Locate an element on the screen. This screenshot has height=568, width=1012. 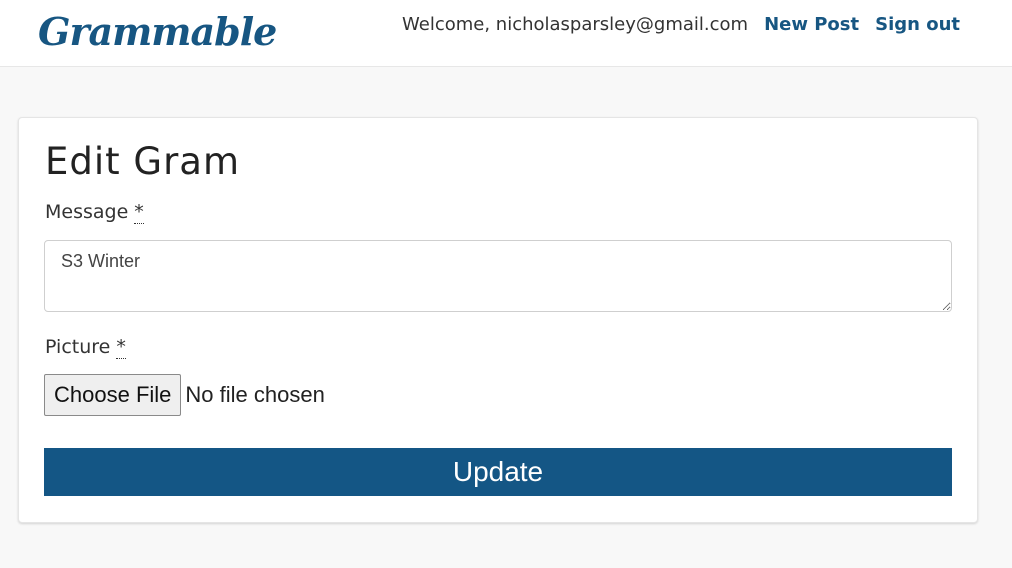
message-label-text: Message is located at coordinates (87, 212).